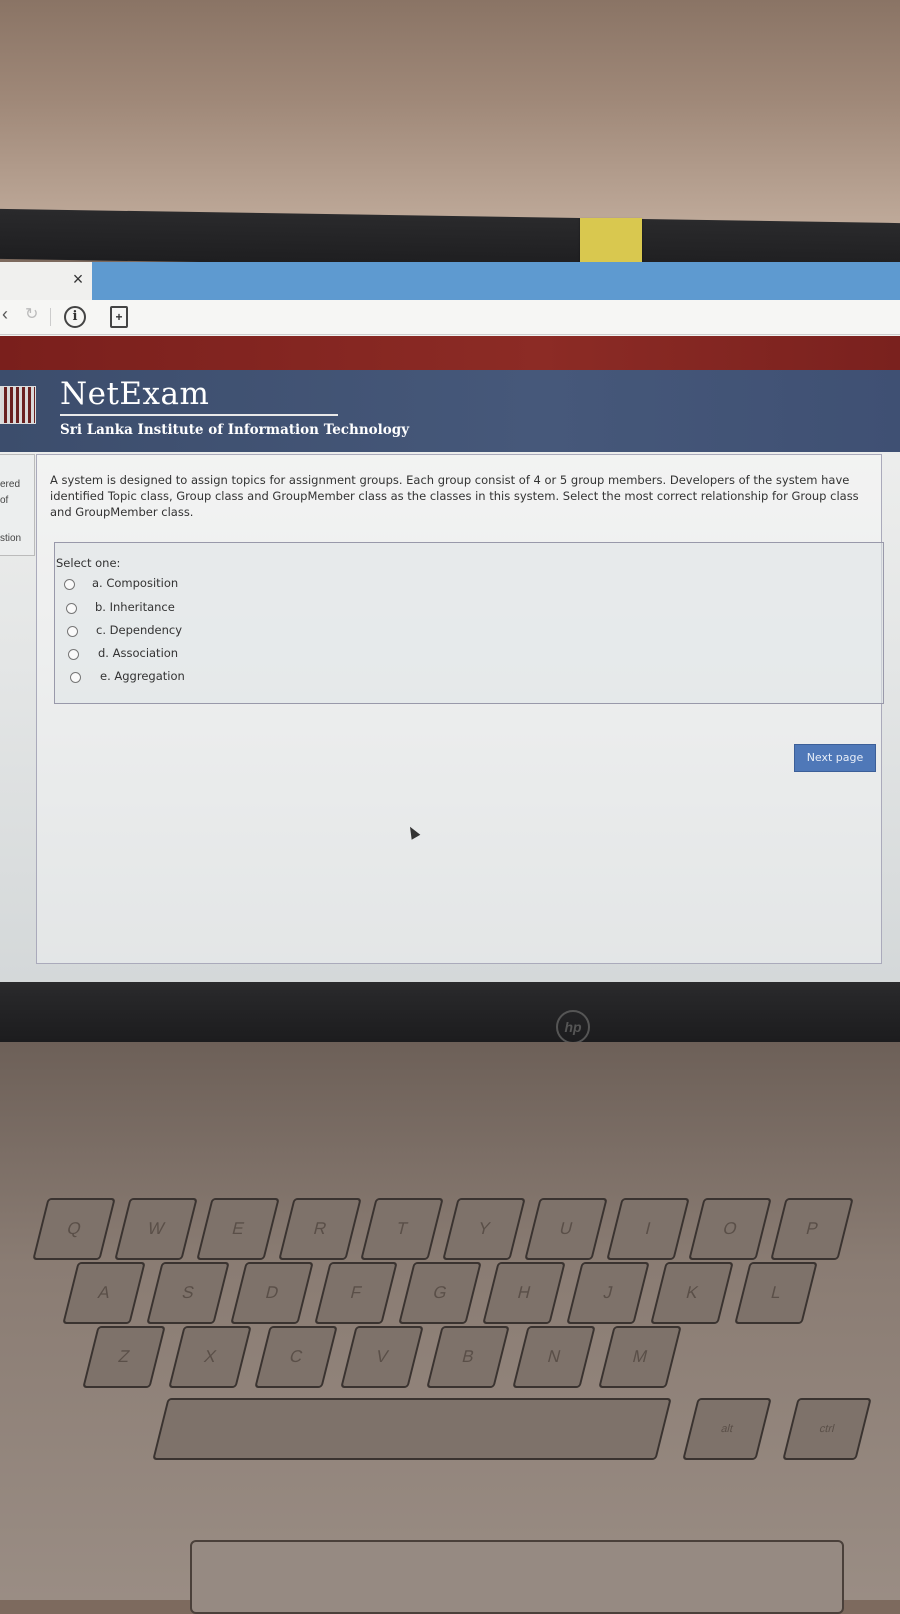 This screenshot has height=1614, width=900. Describe the element at coordinates (450, 317) in the screenshot. I see `browser-nav-bar: ‹ ↻ i +` at that location.